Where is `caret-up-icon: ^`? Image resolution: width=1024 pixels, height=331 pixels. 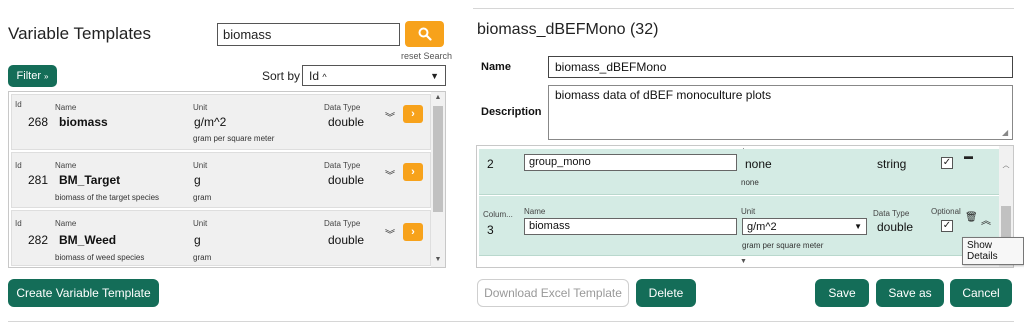 caret-up-icon: ^ is located at coordinates (324, 76).